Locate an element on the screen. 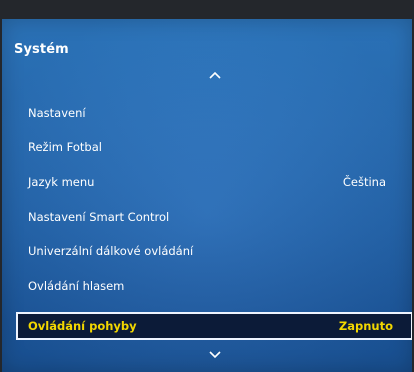 This screenshot has height=372, width=414. menu-item-nastaveni-smart-control: Nastavení Smart Control is located at coordinates (207, 217).